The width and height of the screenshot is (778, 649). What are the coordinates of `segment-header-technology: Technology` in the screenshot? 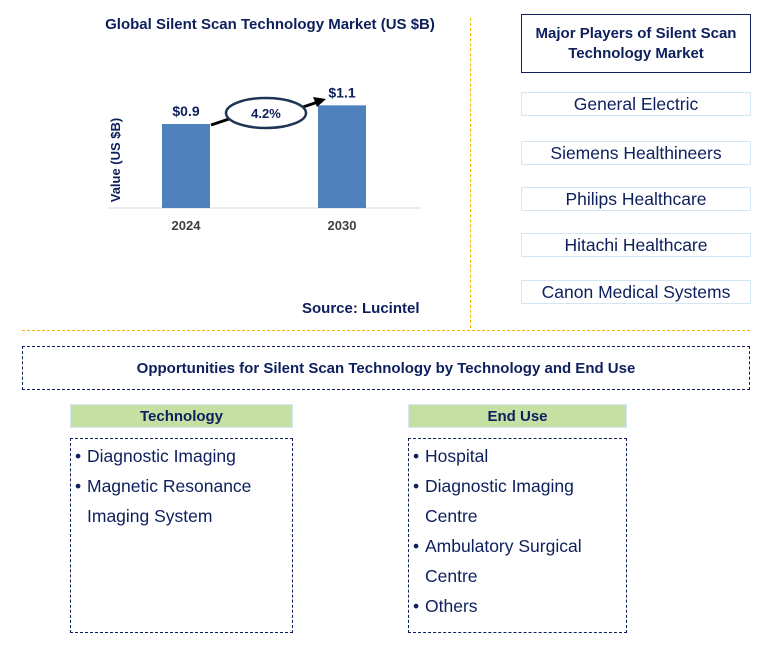 It's located at (181, 416).